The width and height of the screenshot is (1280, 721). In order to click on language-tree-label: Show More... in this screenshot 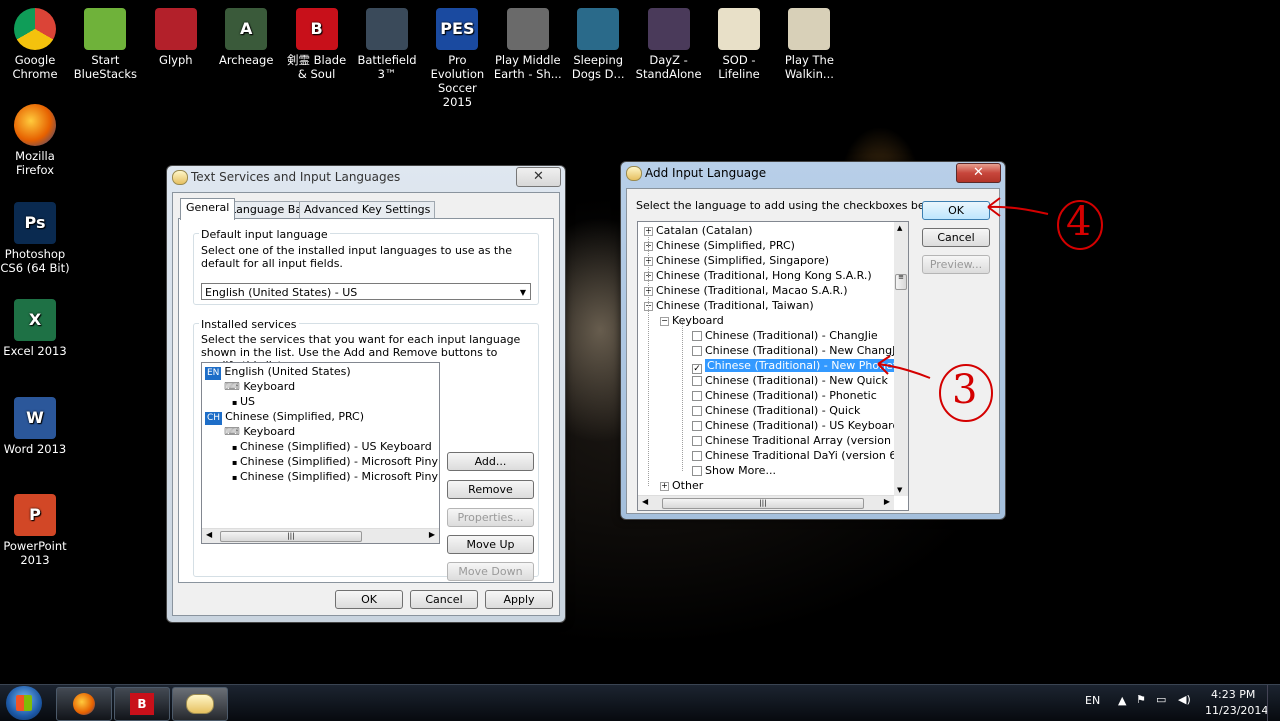, I will do `click(740, 470)`.